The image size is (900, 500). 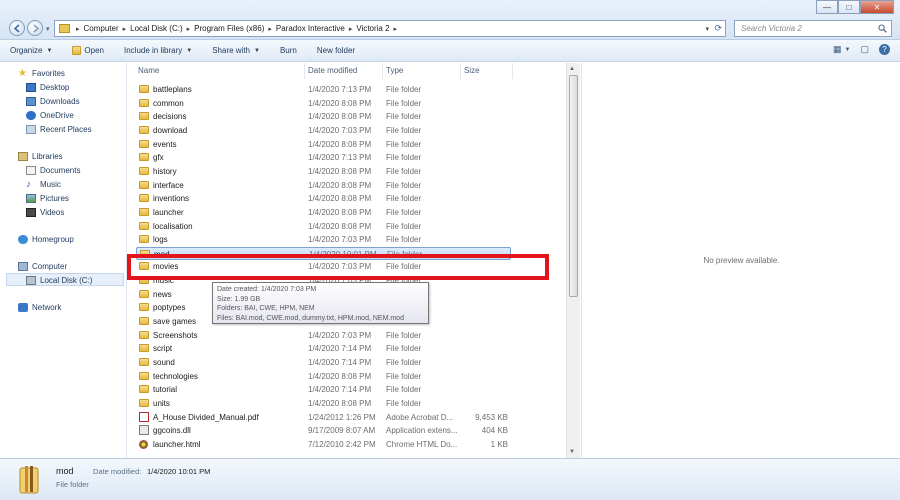 I want to click on organize-menu: Organize ▼, so click(x=31, y=50).